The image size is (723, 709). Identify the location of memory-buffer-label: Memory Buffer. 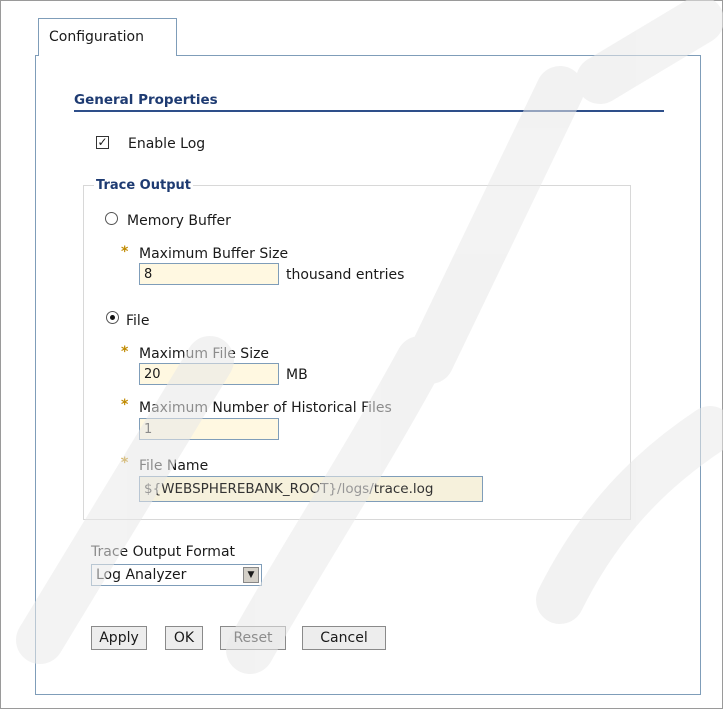
(179, 221).